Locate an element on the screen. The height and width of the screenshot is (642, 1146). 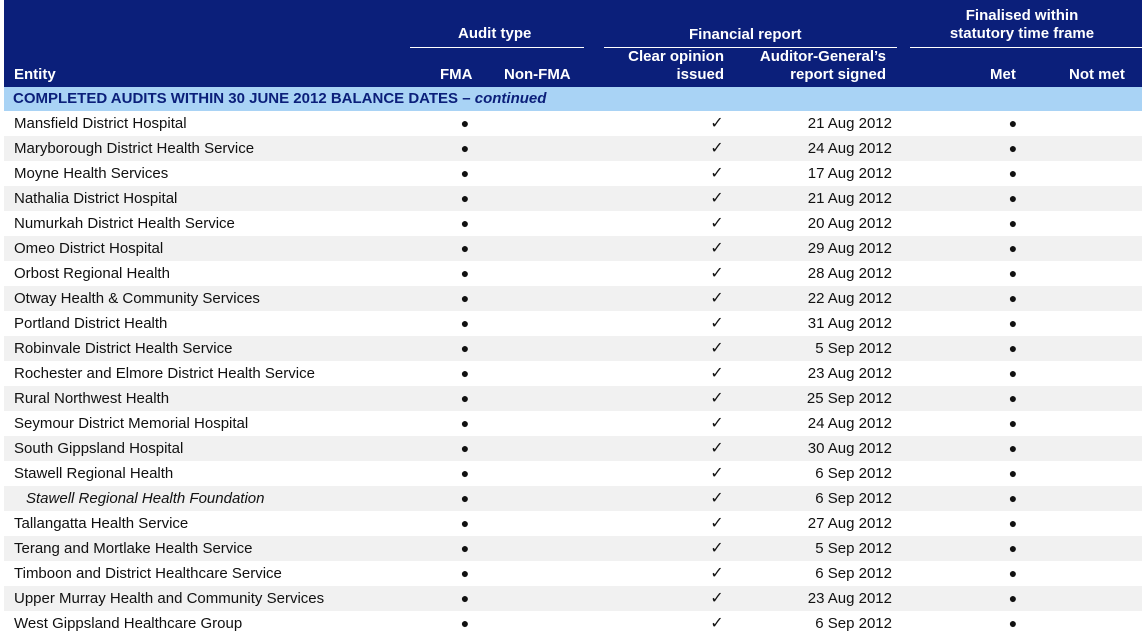
report-signed-date: 23 Aug 2012 is located at coordinates (849, 373).